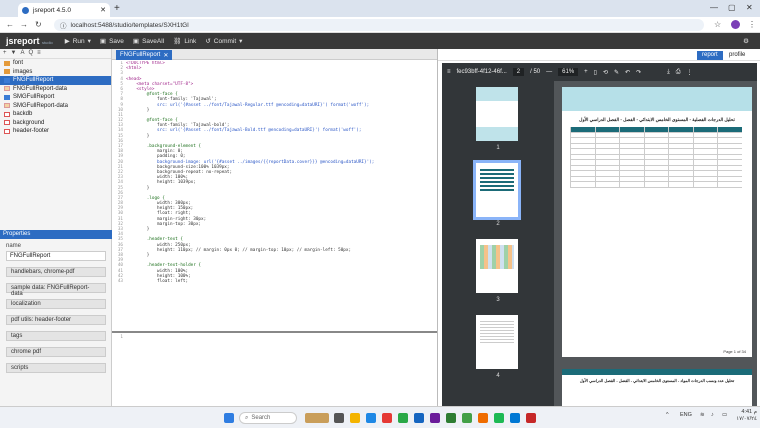  I want to click on save-button: ▣ Save, so click(112, 41).